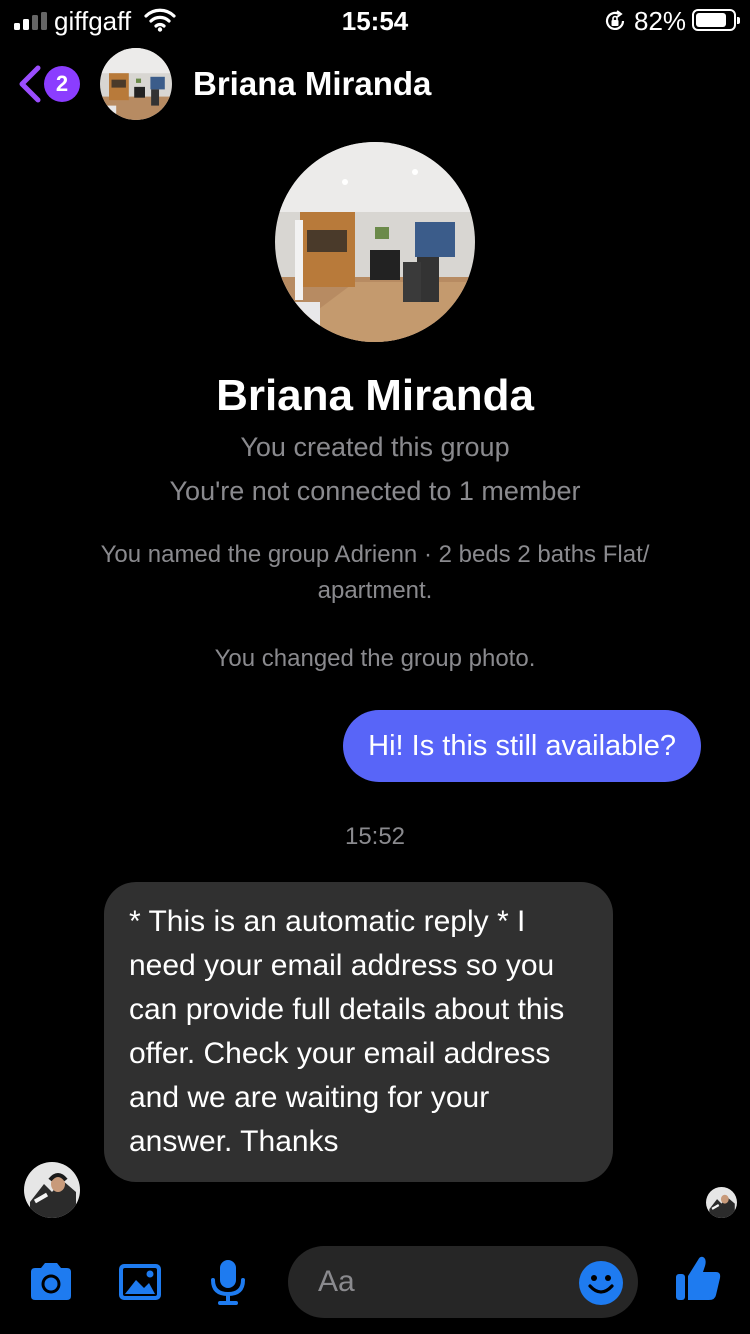  Describe the element at coordinates (375, 658) in the screenshot. I see `system-message-photo-changed: You changed the group photo.` at that location.